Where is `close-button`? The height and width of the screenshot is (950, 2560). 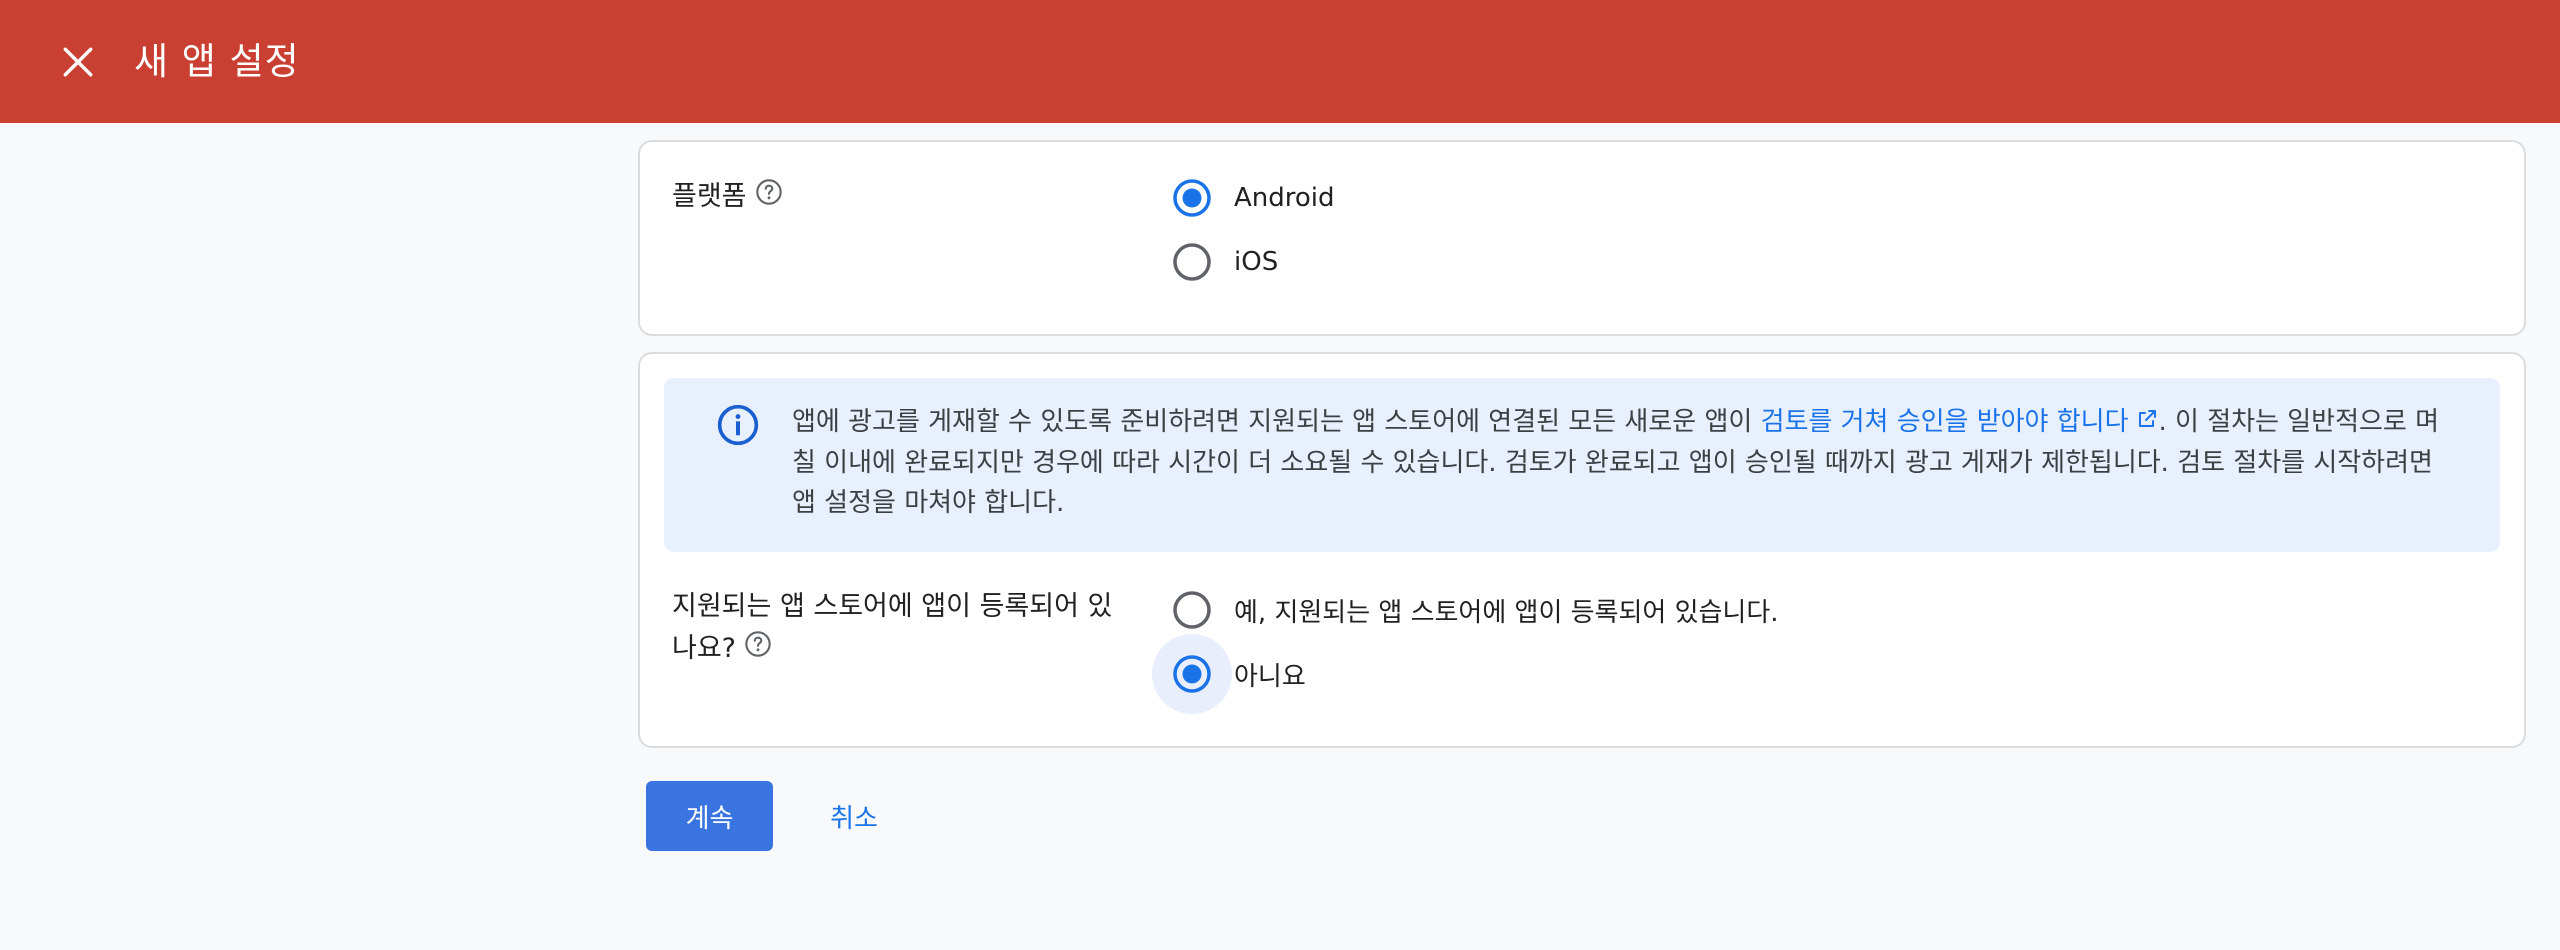 close-button is located at coordinates (78, 62).